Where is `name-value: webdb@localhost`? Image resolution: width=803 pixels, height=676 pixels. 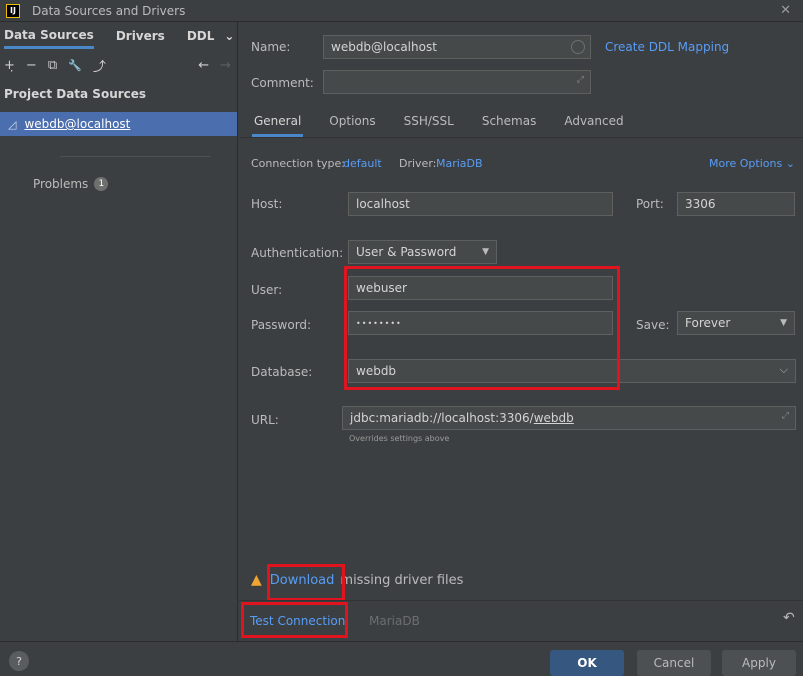 name-value: webdb@localhost is located at coordinates (384, 47).